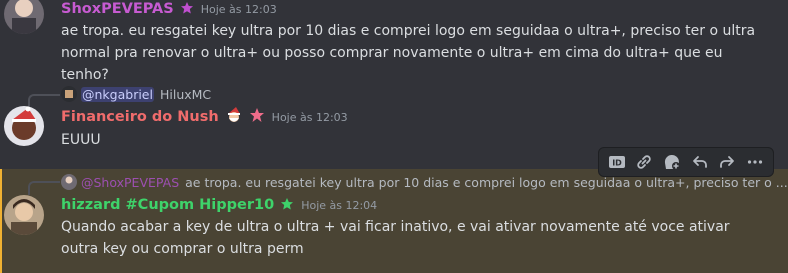  What do you see at coordinates (140, 117) in the screenshot?
I see `author-name: Financeiro do Nush` at bounding box center [140, 117].